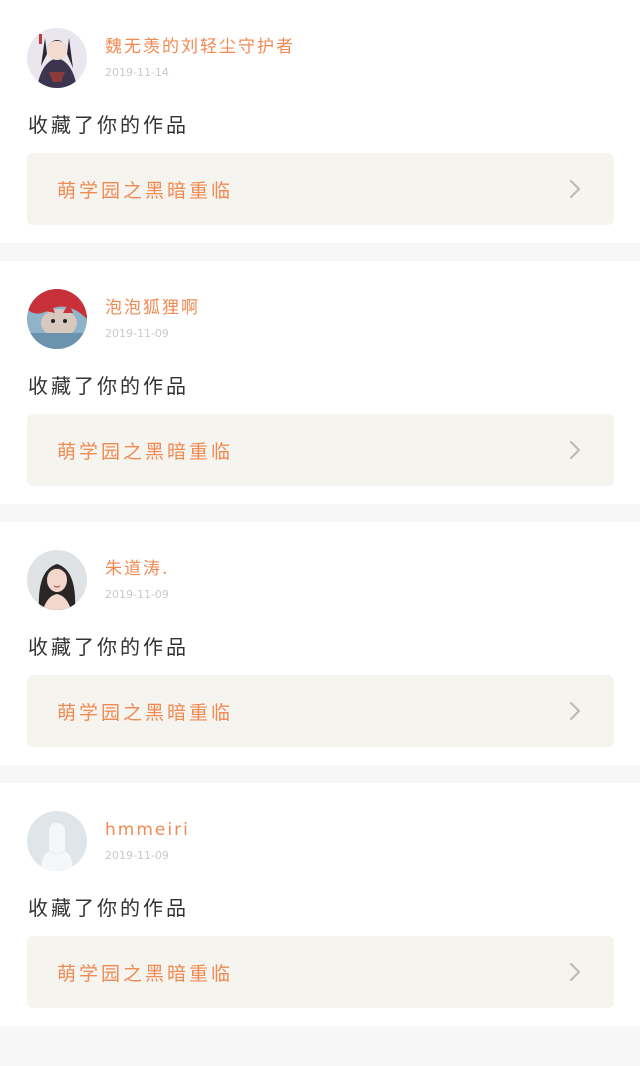 This screenshot has height=1066, width=640. What do you see at coordinates (152, 308) in the screenshot?
I see `username: 泡泡狐狸啊` at bounding box center [152, 308].